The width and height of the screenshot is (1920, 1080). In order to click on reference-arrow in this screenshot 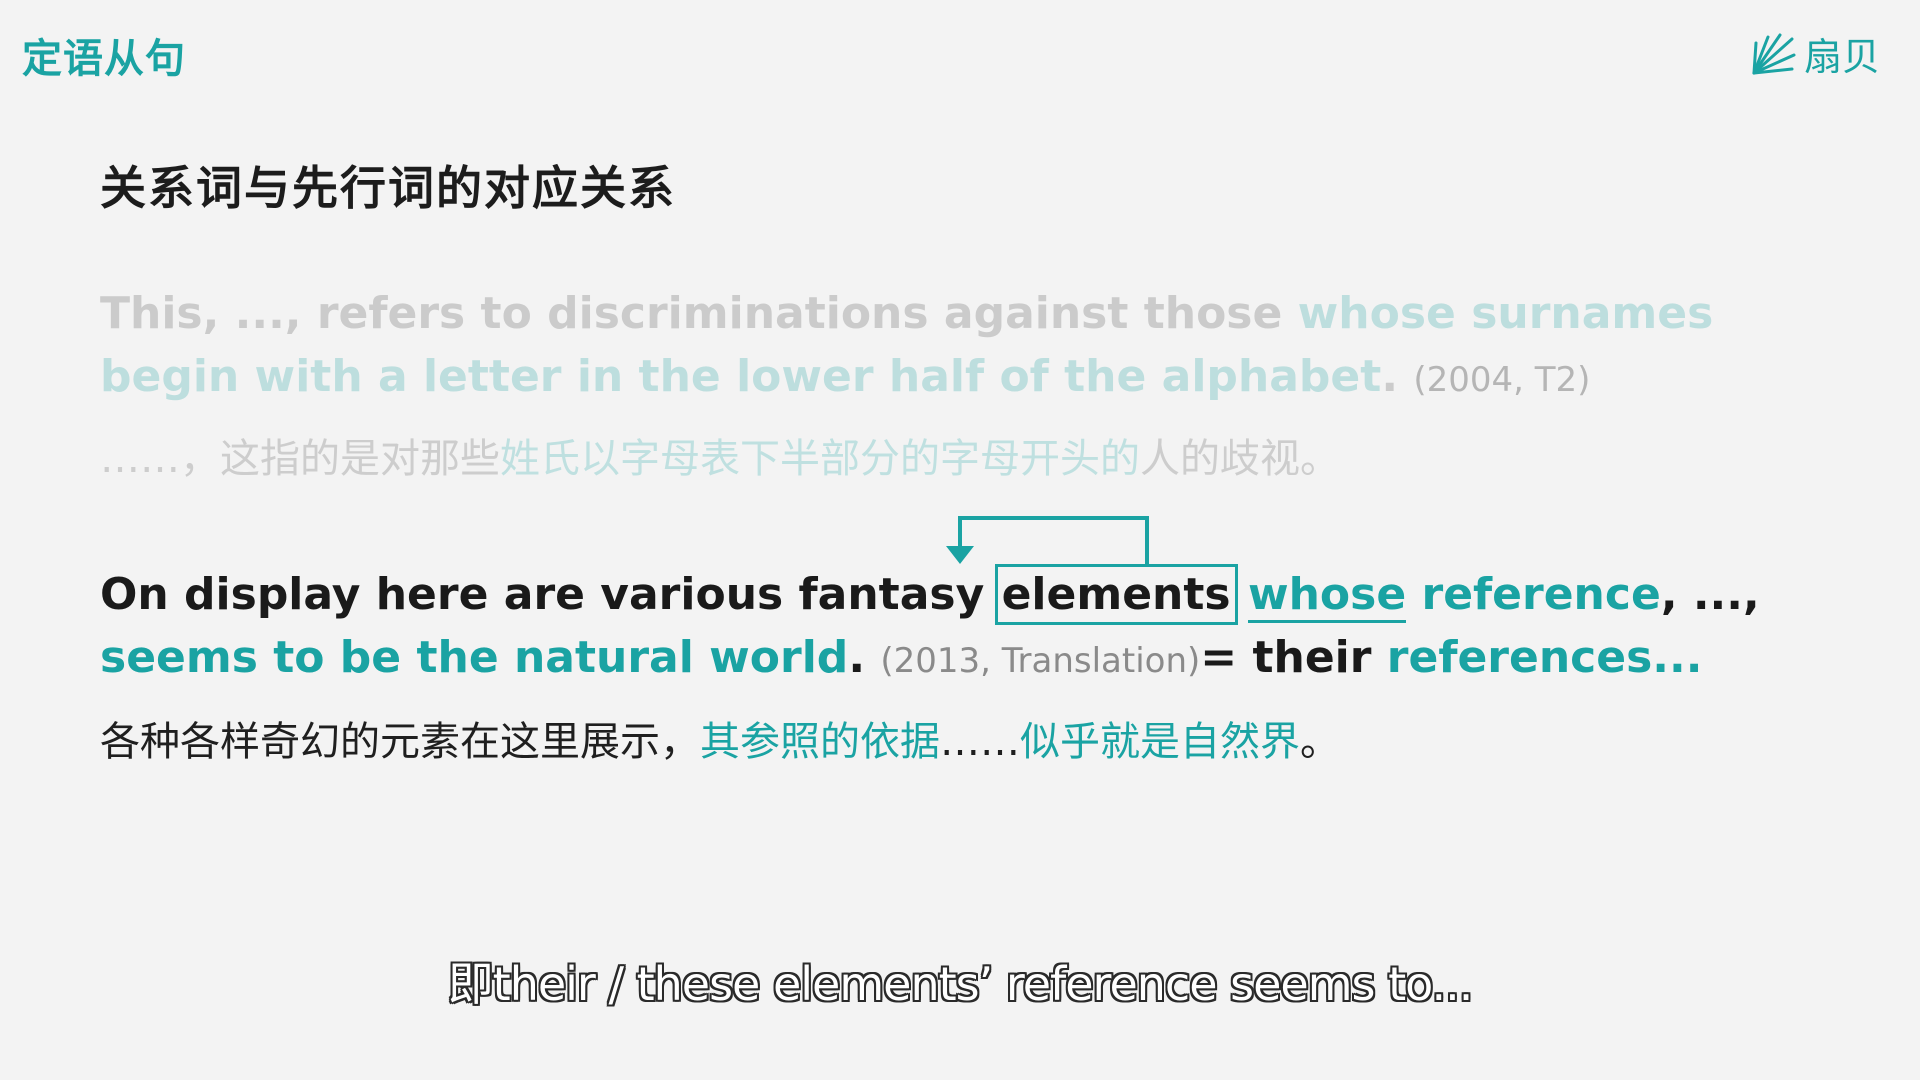, I will do `click(1047, 541)`.